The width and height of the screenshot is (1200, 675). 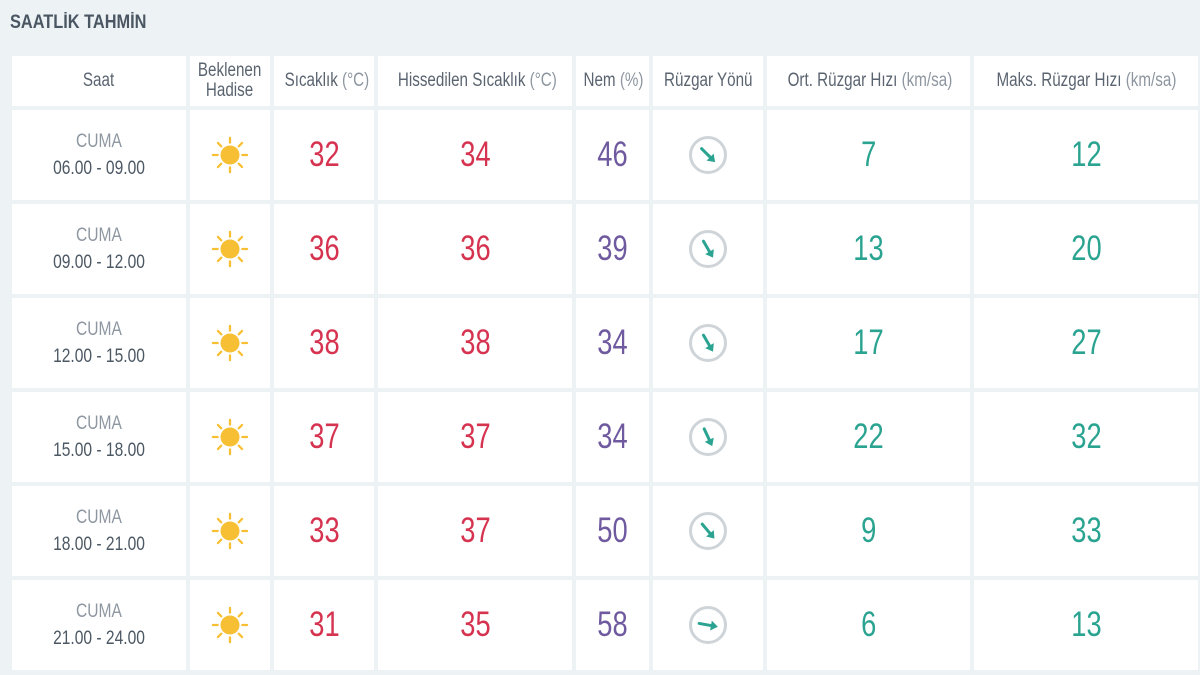 What do you see at coordinates (612, 81) in the screenshot?
I see `header-nem: Nem (%)` at bounding box center [612, 81].